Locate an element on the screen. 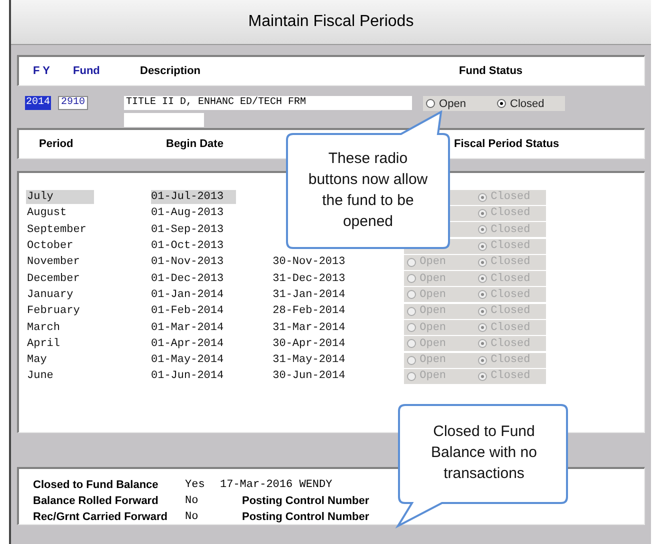 This screenshot has height=544, width=658. column-header: Fund is located at coordinates (86, 71).